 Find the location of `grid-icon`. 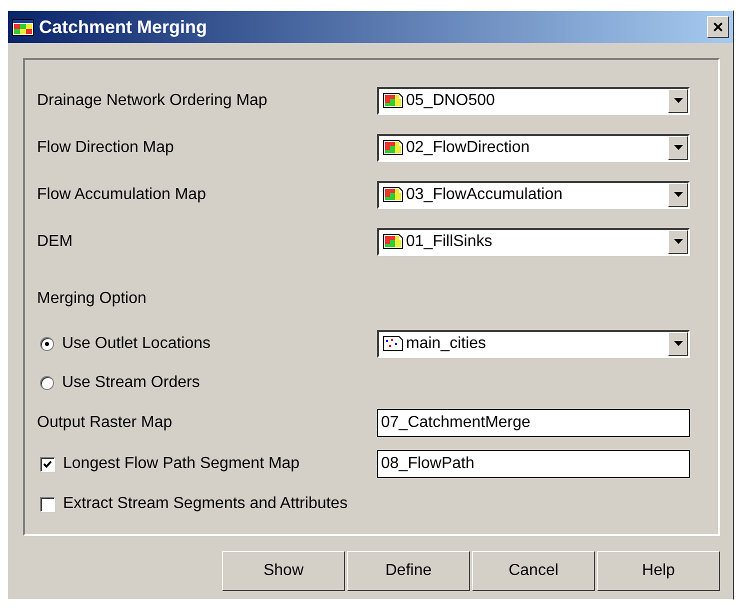

grid-icon is located at coordinates (23, 27).